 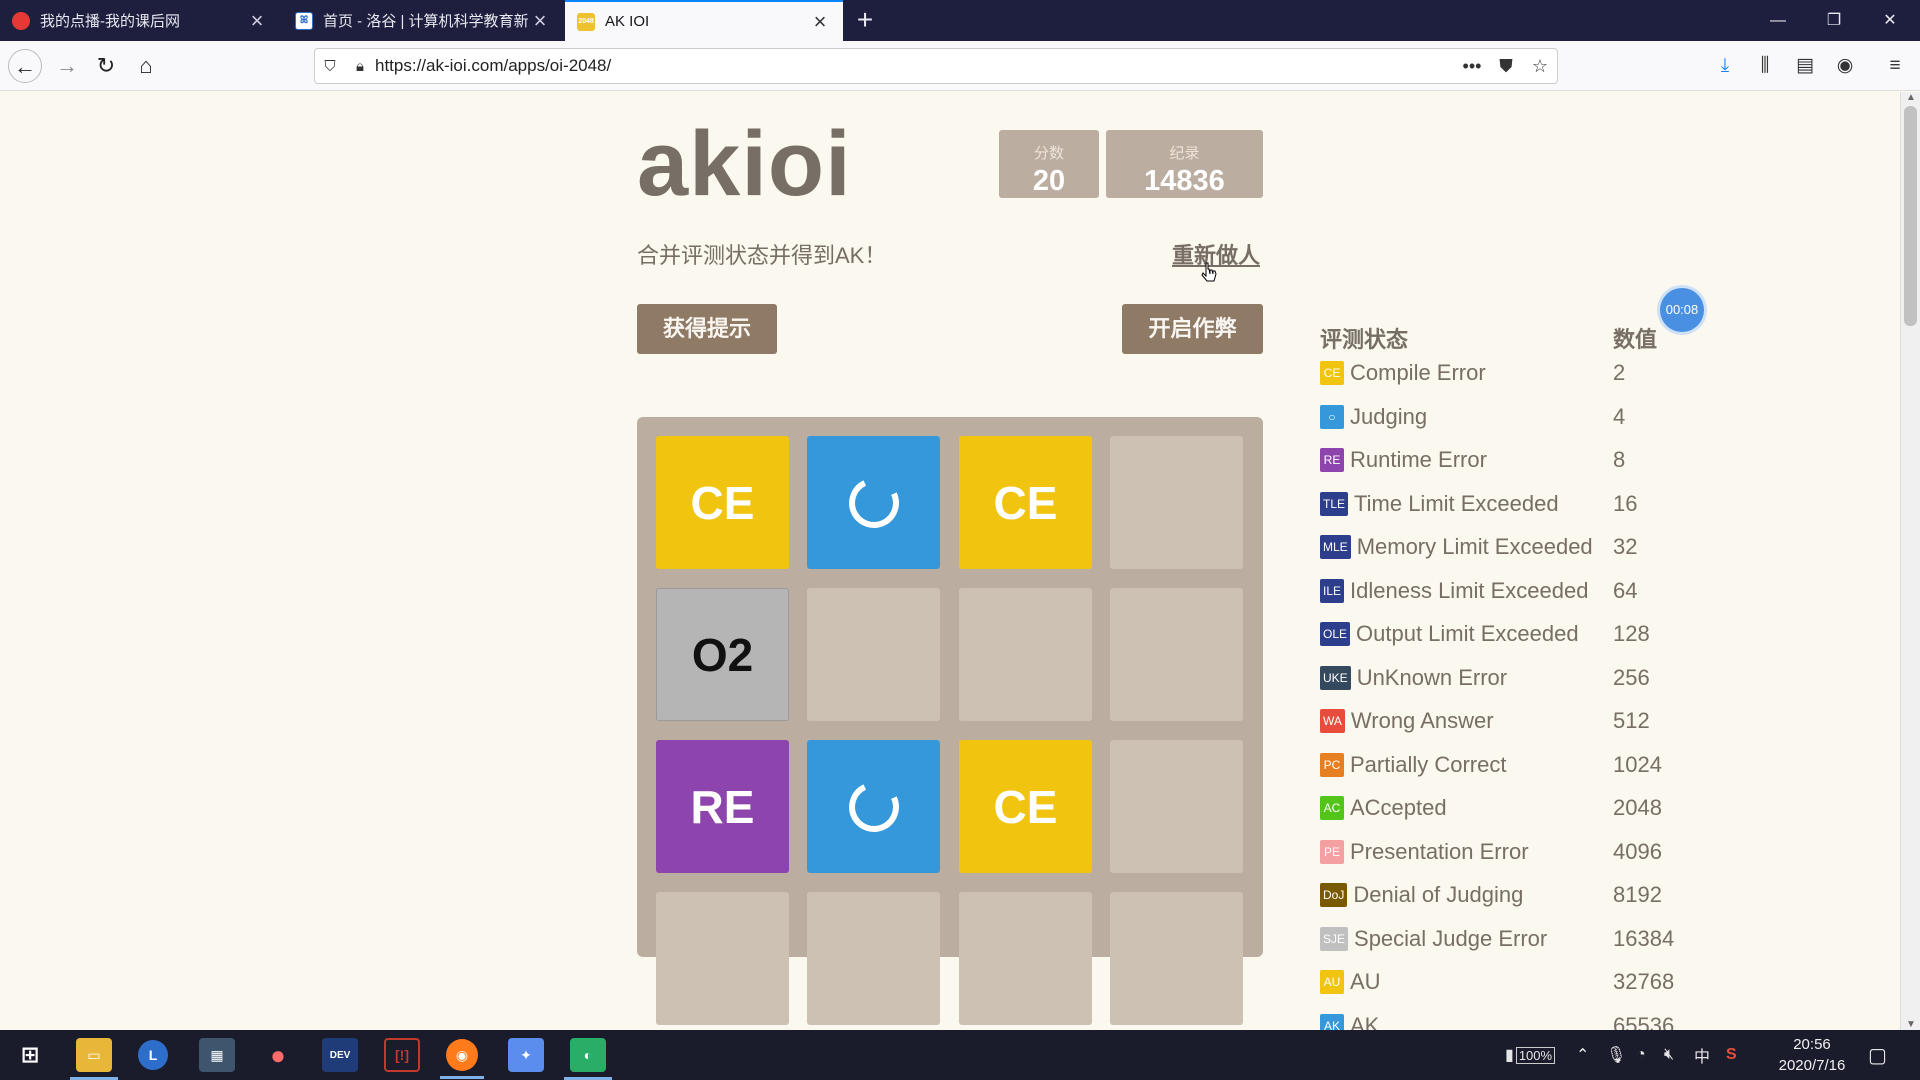 What do you see at coordinates (1910, 1024) in the screenshot?
I see `scroll-down-icon: ▼` at bounding box center [1910, 1024].